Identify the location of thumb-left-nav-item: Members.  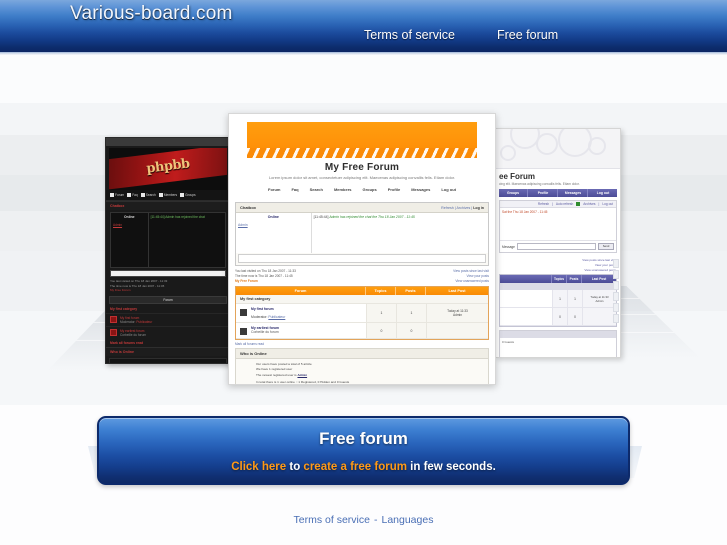
(167, 195).